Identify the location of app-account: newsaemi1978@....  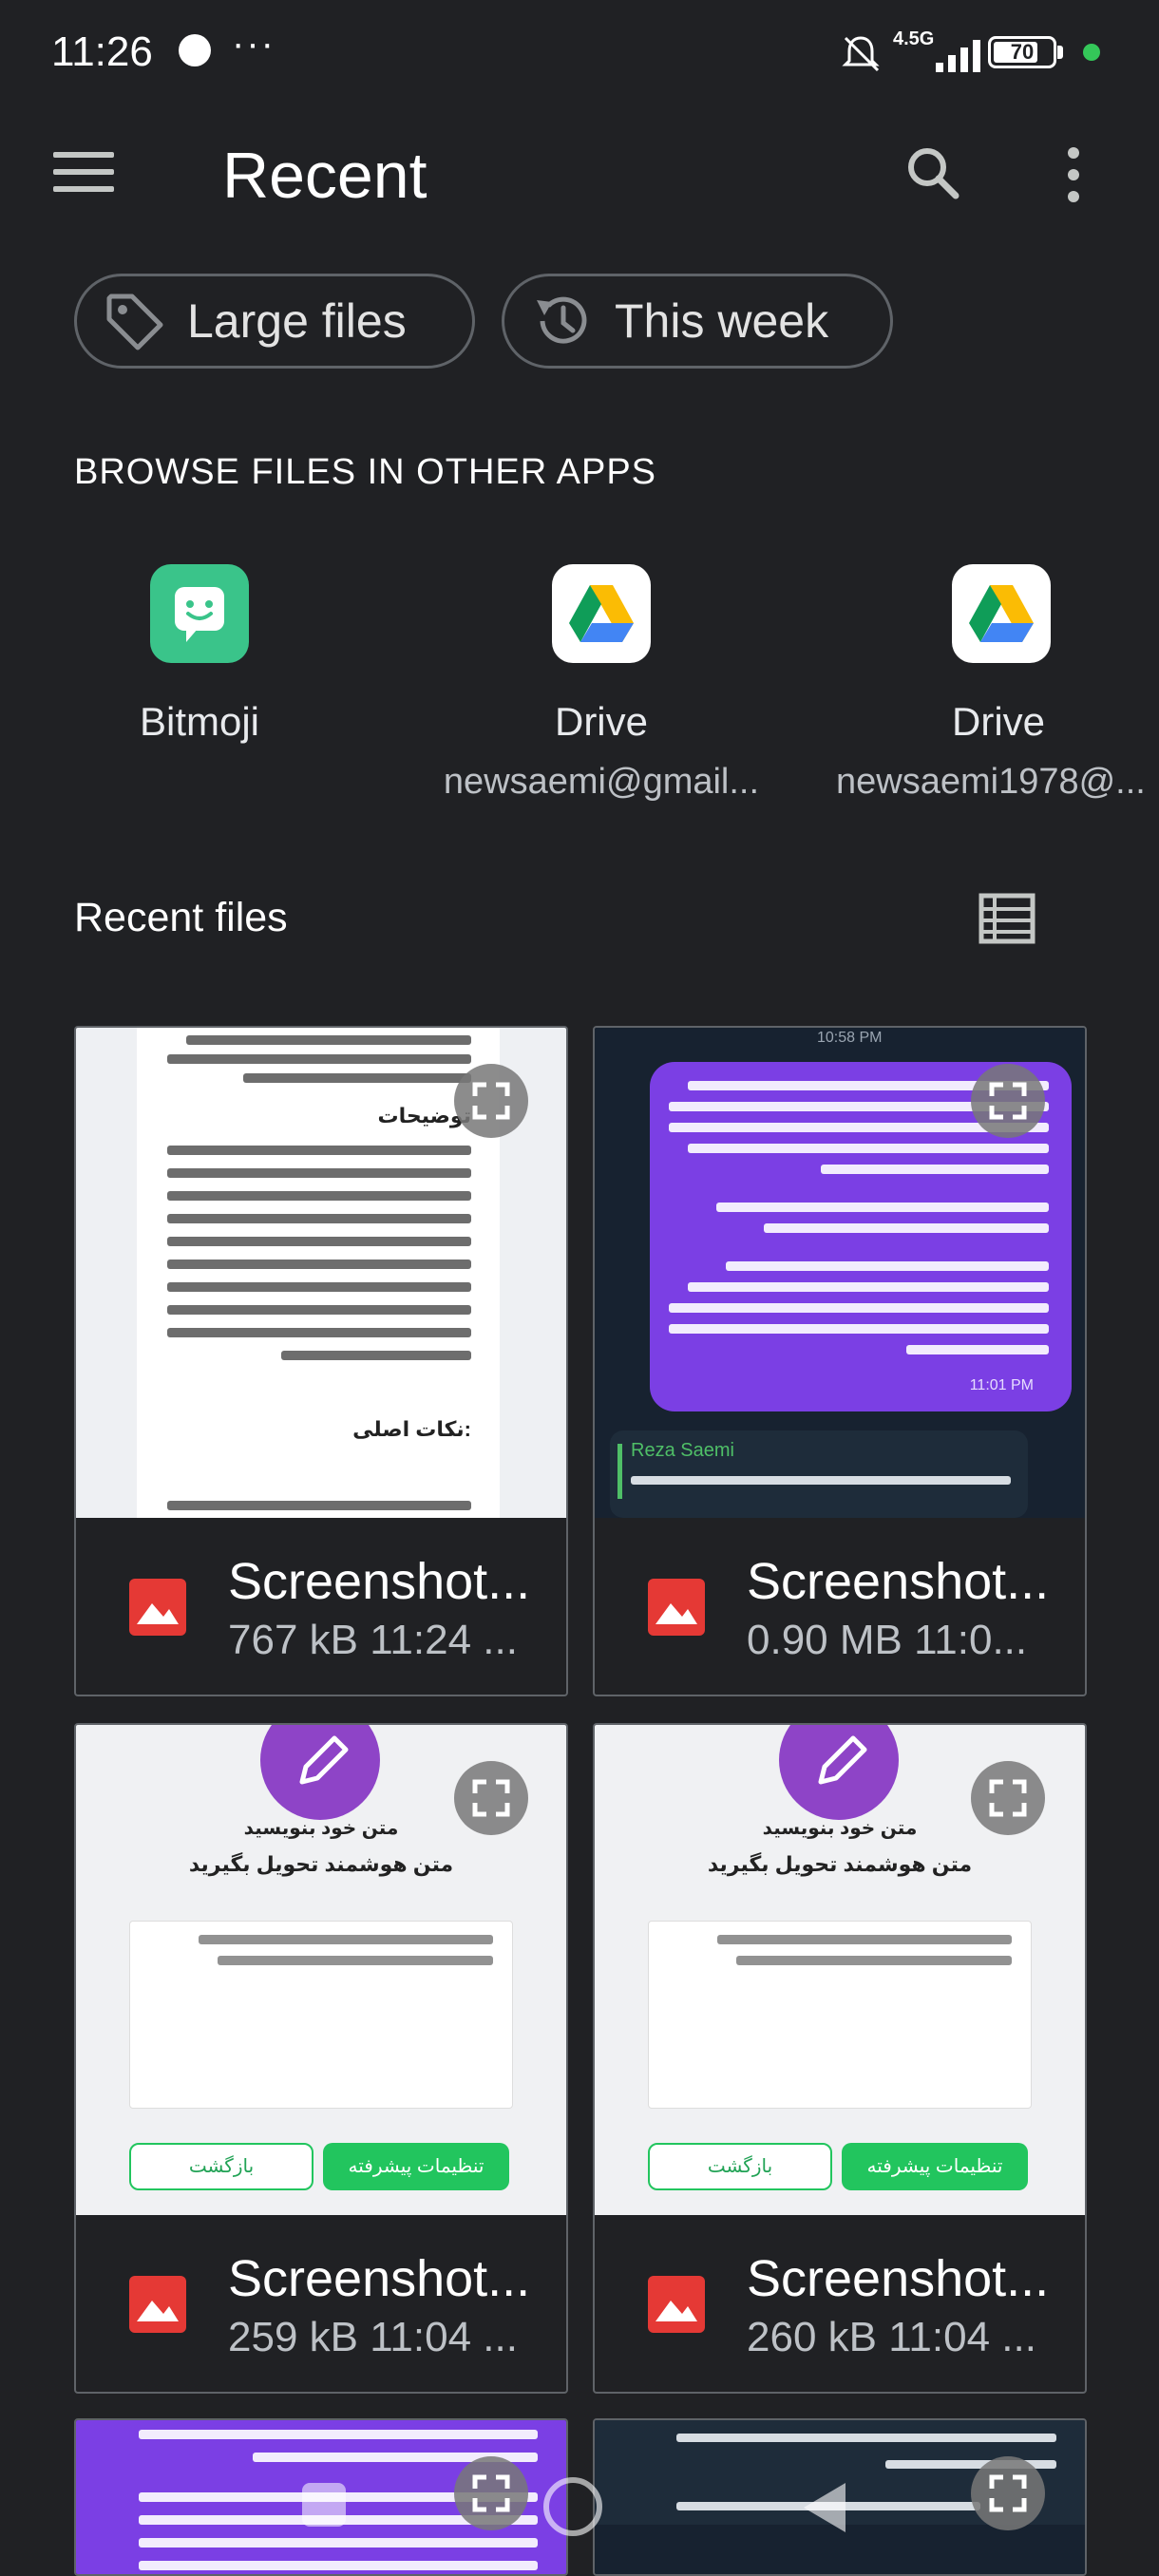
(991, 782).